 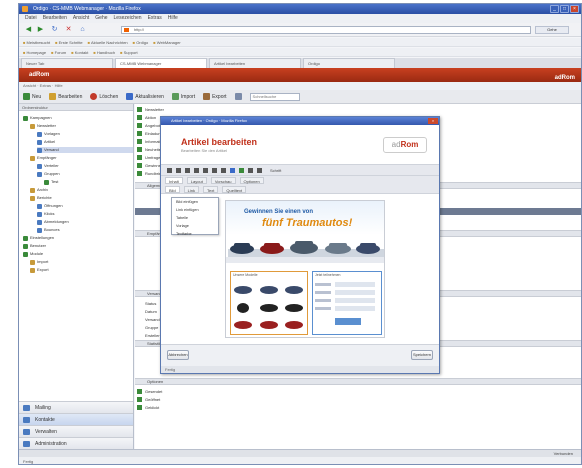 I want to click on export-button: Export, so click(x=215, y=96).